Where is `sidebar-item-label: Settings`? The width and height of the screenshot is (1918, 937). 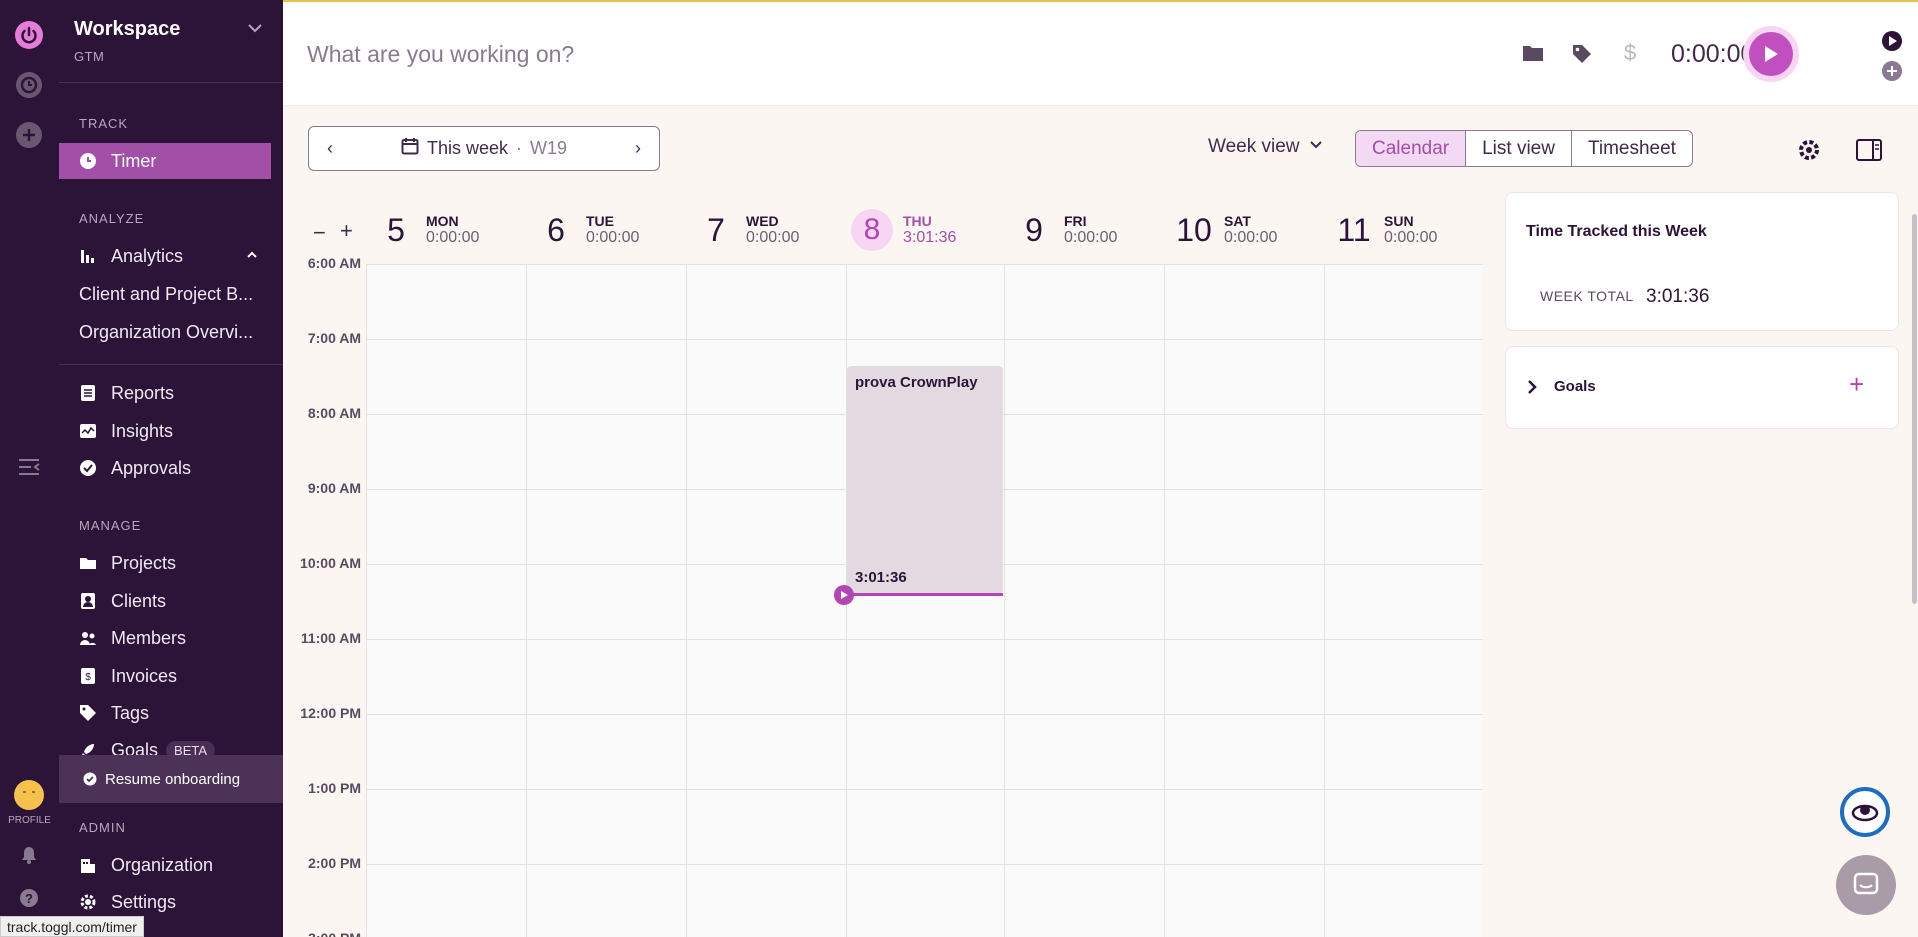
sidebar-item-label: Settings is located at coordinates (144, 901).